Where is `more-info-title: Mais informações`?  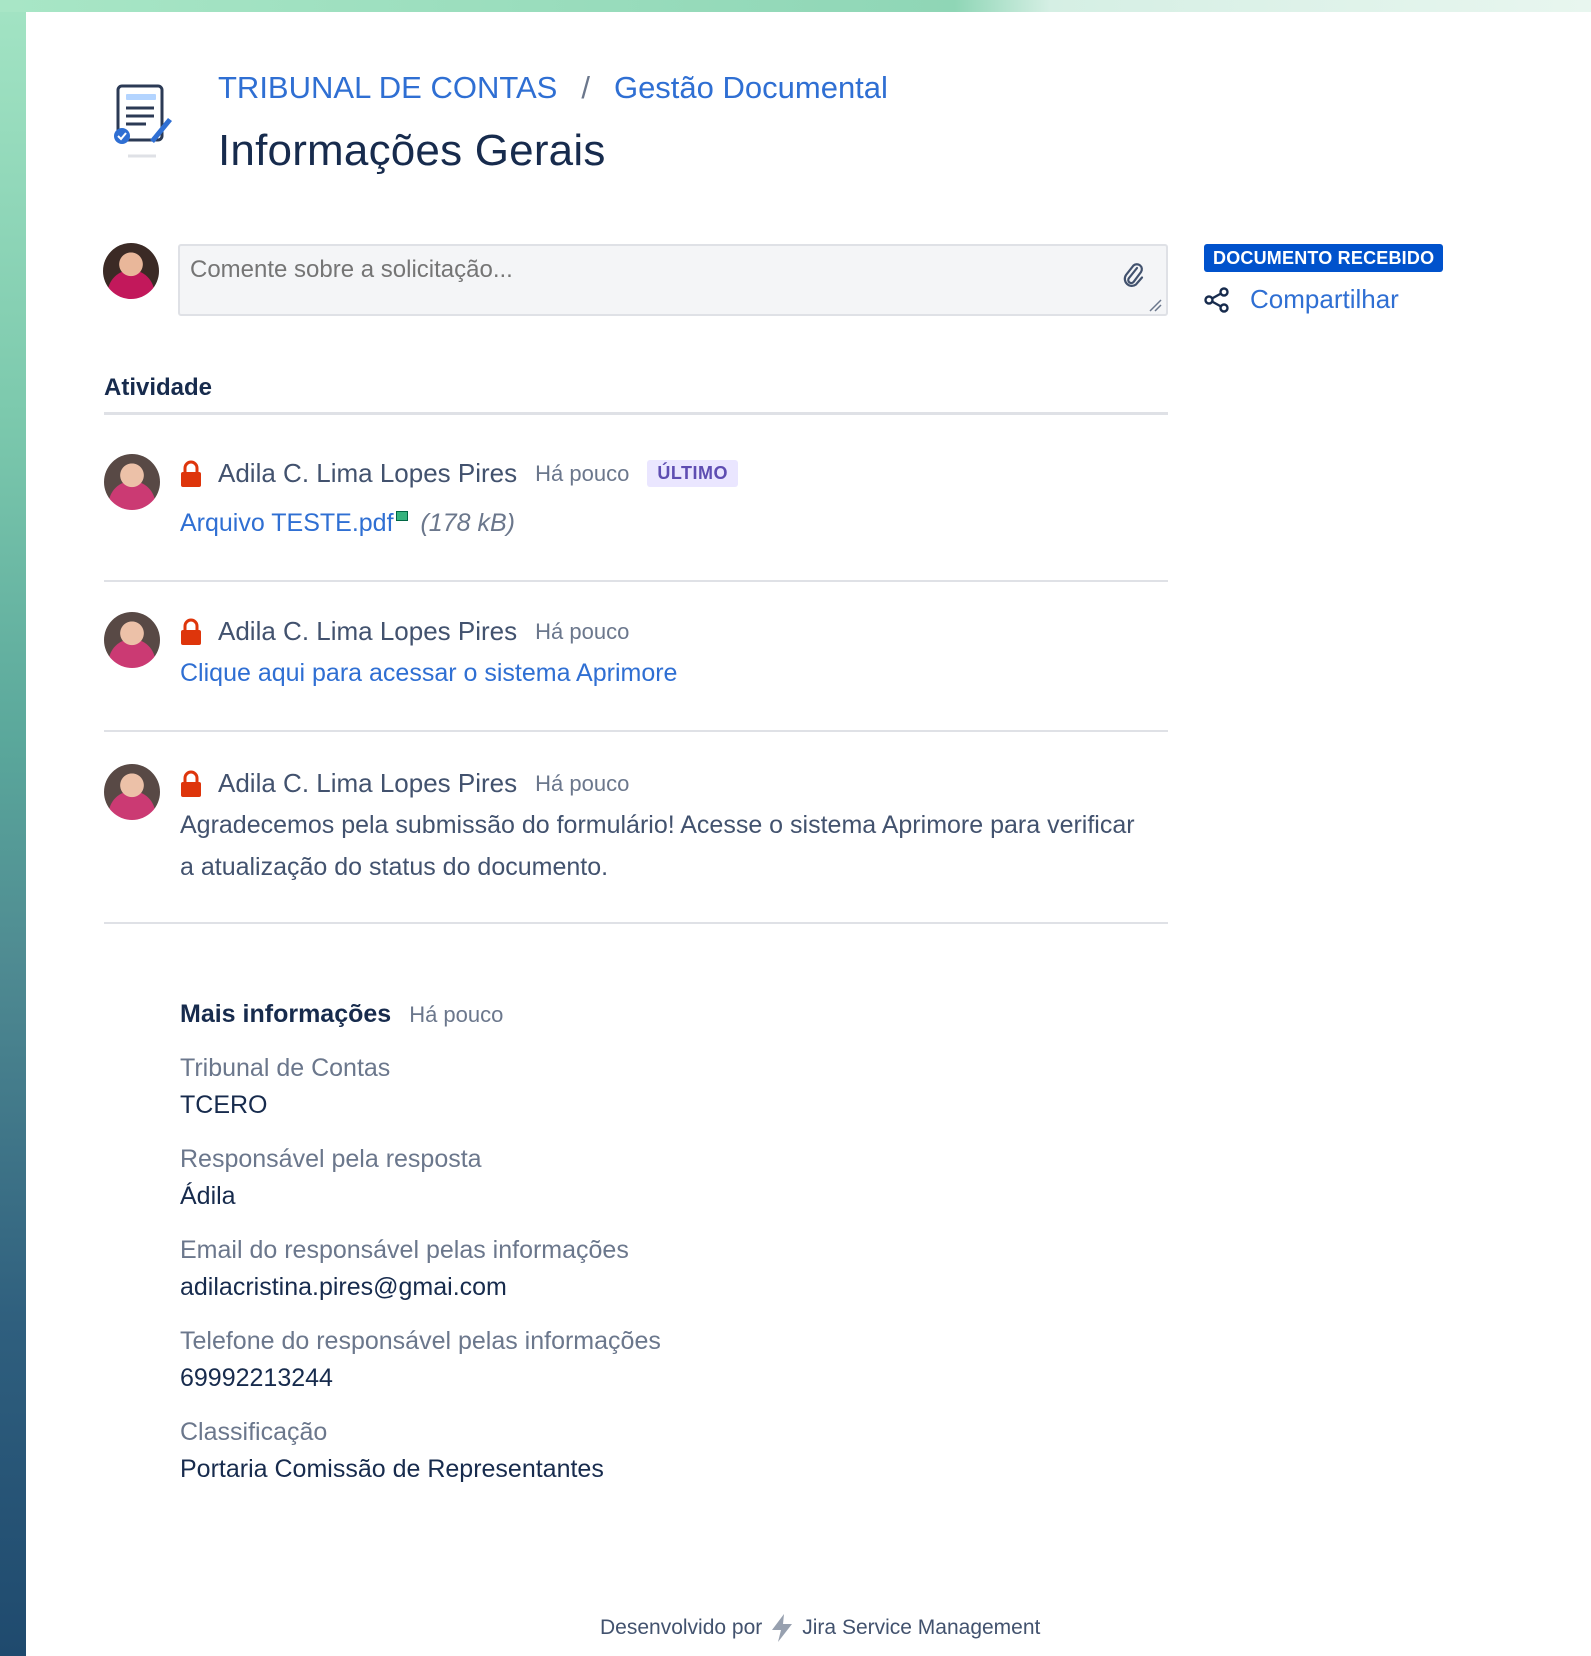 more-info-title: Mais informações is located at coordinates (286, 1014).